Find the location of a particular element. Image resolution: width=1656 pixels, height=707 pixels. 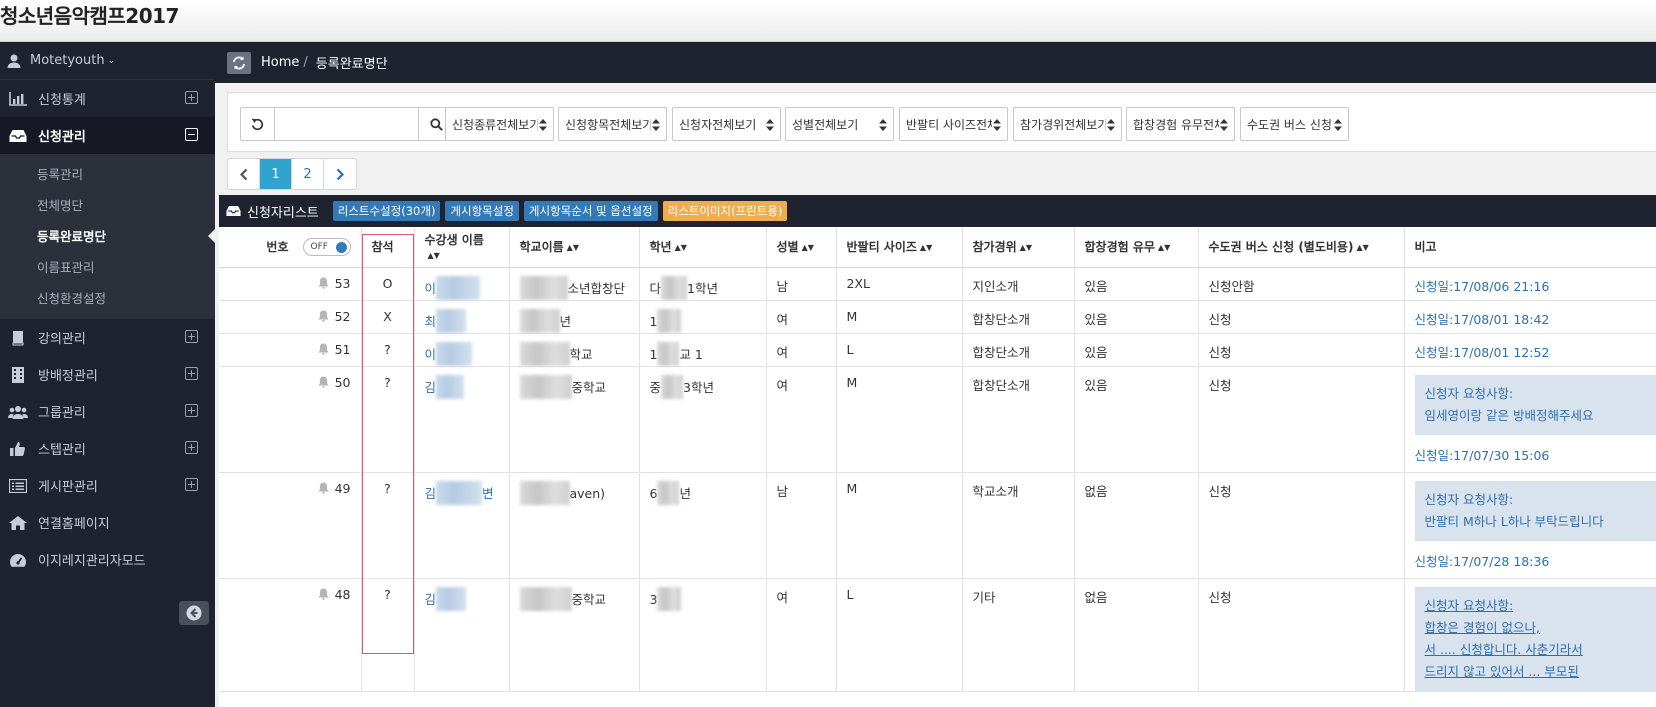

application-date: 신청일:17/08/01 18:42 is located at coordinates (1482, 319).